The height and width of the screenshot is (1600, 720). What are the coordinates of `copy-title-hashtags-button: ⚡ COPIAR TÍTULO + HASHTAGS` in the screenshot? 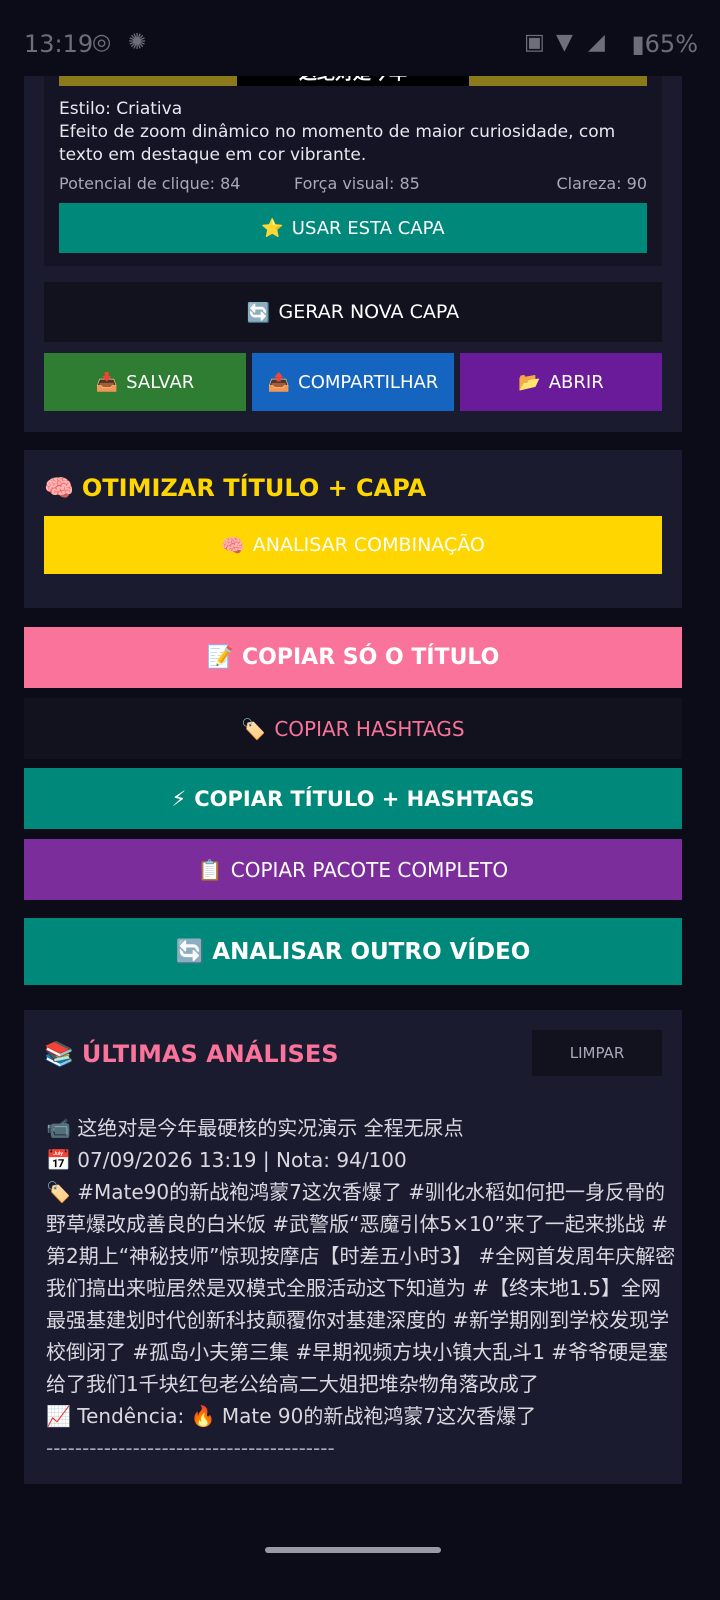 It's located at (353, 798).